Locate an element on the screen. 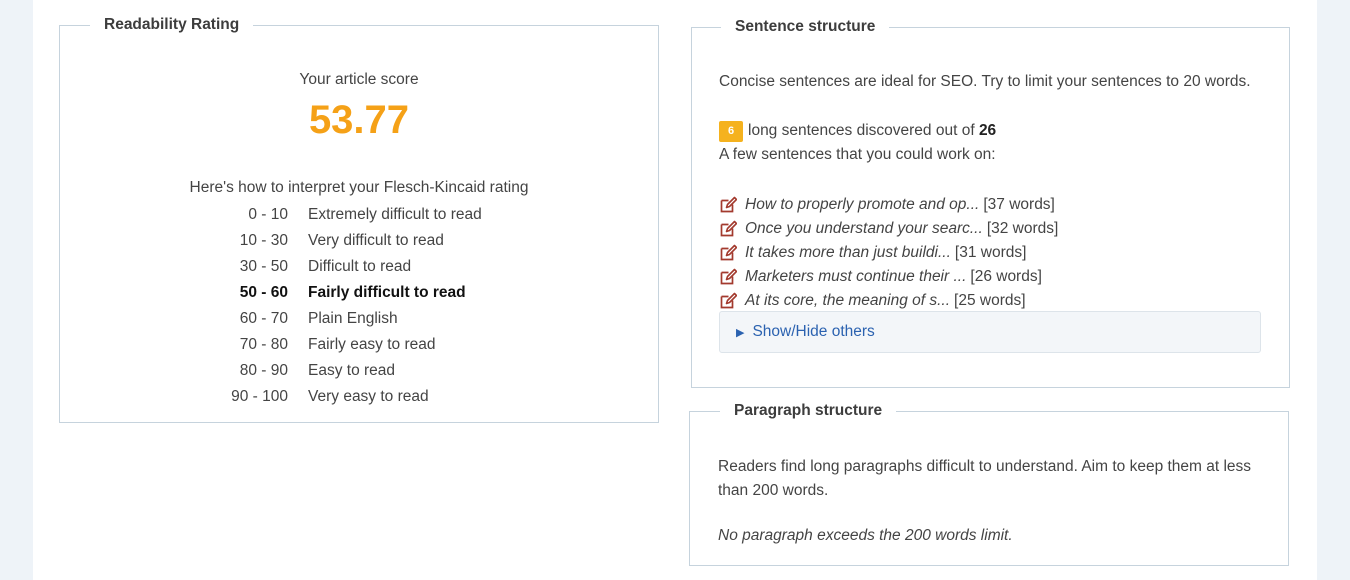 The image size is (1350, 580). count-text: long sentences discovered out of is located at coordinates (861, 130).